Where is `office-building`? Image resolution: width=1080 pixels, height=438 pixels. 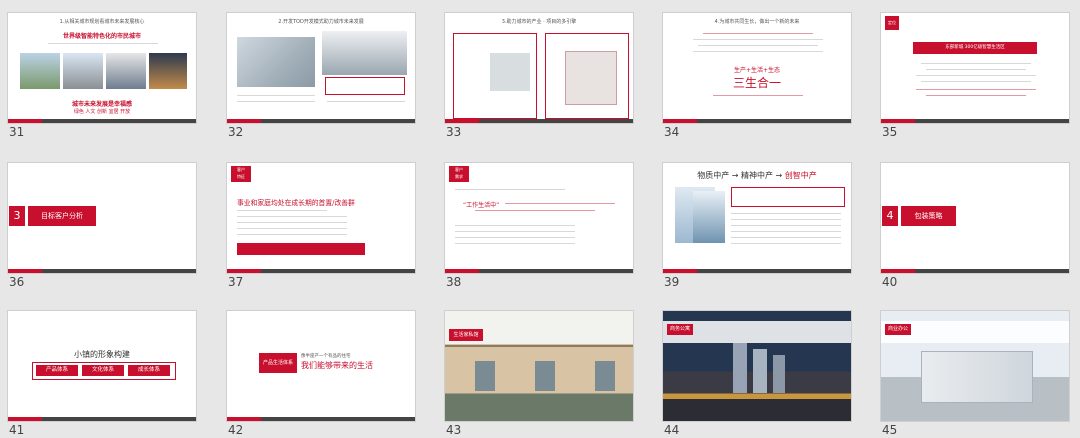
office-building is located at coordinates (977, 377).